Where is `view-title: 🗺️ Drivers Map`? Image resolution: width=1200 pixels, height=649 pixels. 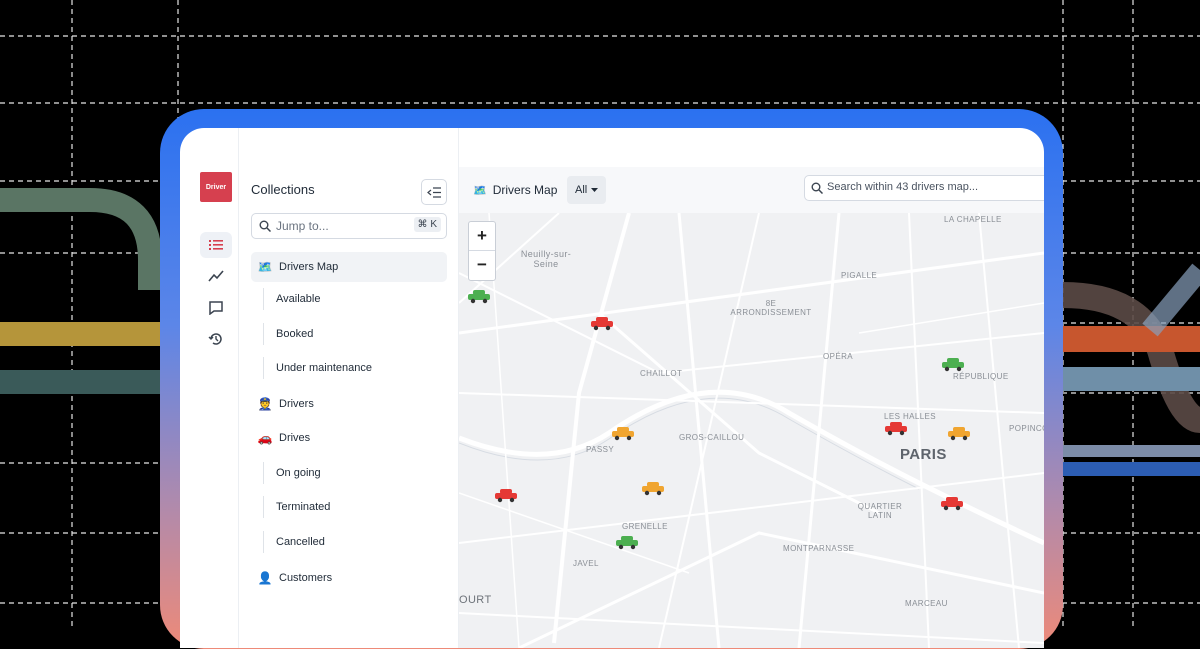 view-title: 🗺️ Drivers Map is located at coordinates (515, 190).